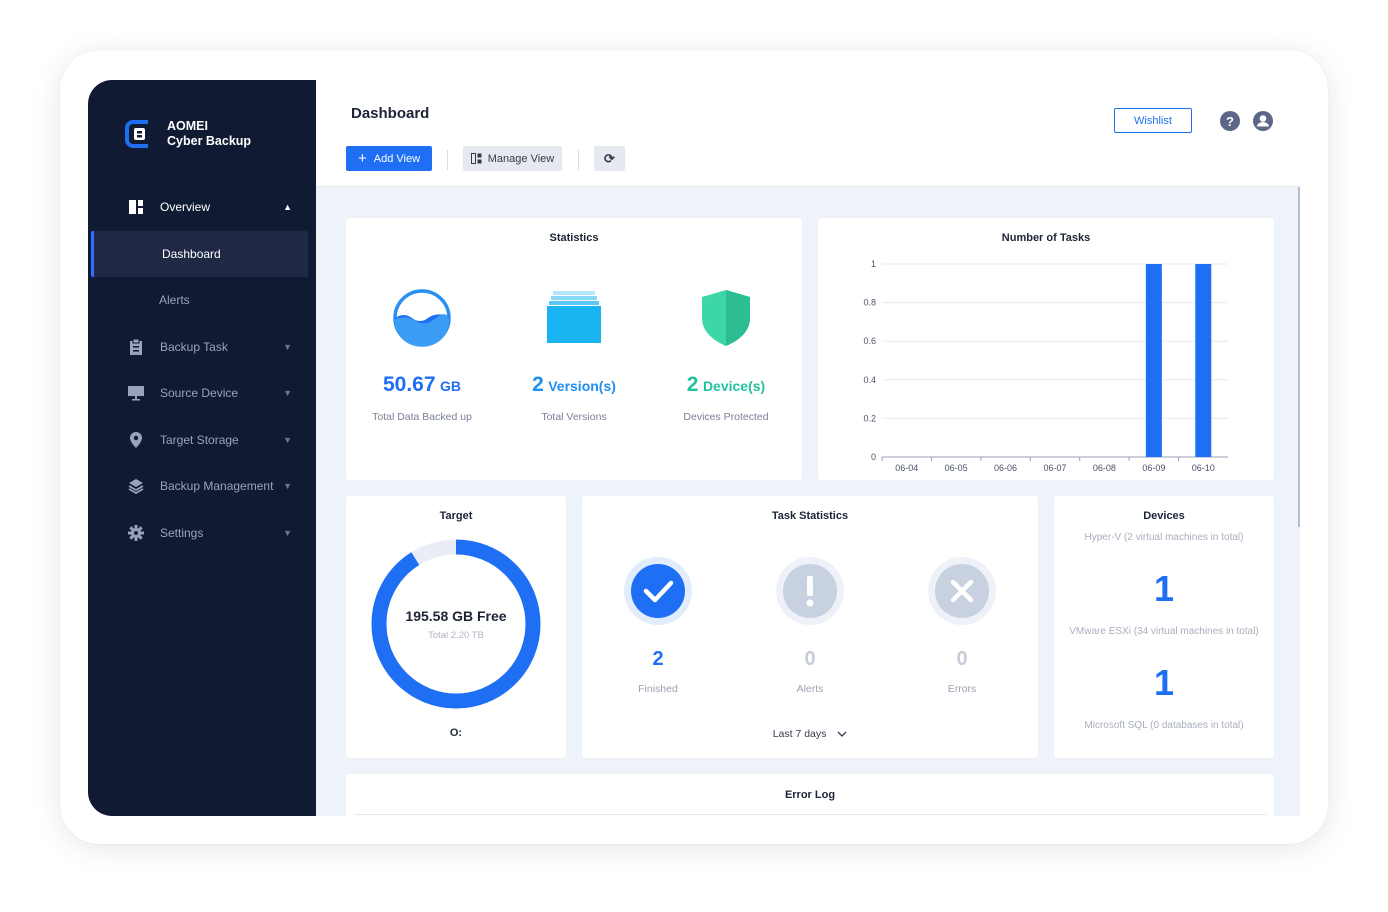 The height and width of the screenshot is (912, 1388). Describe the element at coordinates (136, 346) in the screenshot. I see `clipboard-icon` at that location.